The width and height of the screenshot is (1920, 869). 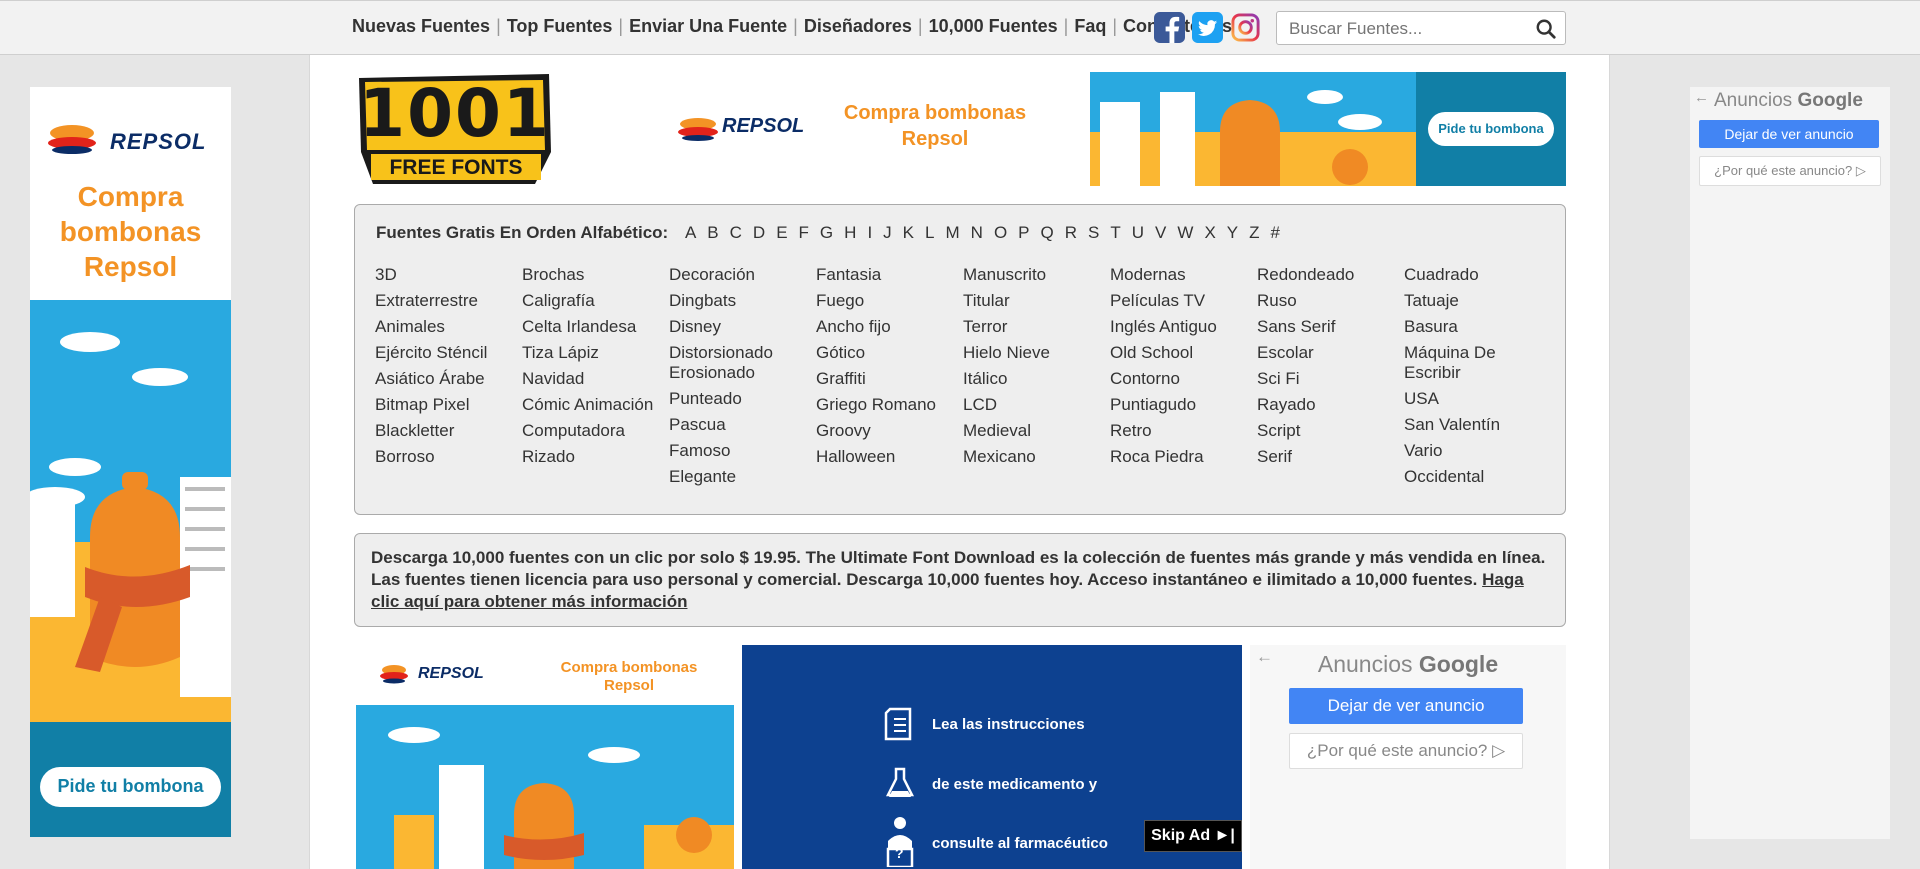 What do you see at coordinates (1182, 275) in the screenshot?
I see `category-link: Modernas` at bounding box center [1182, 275].